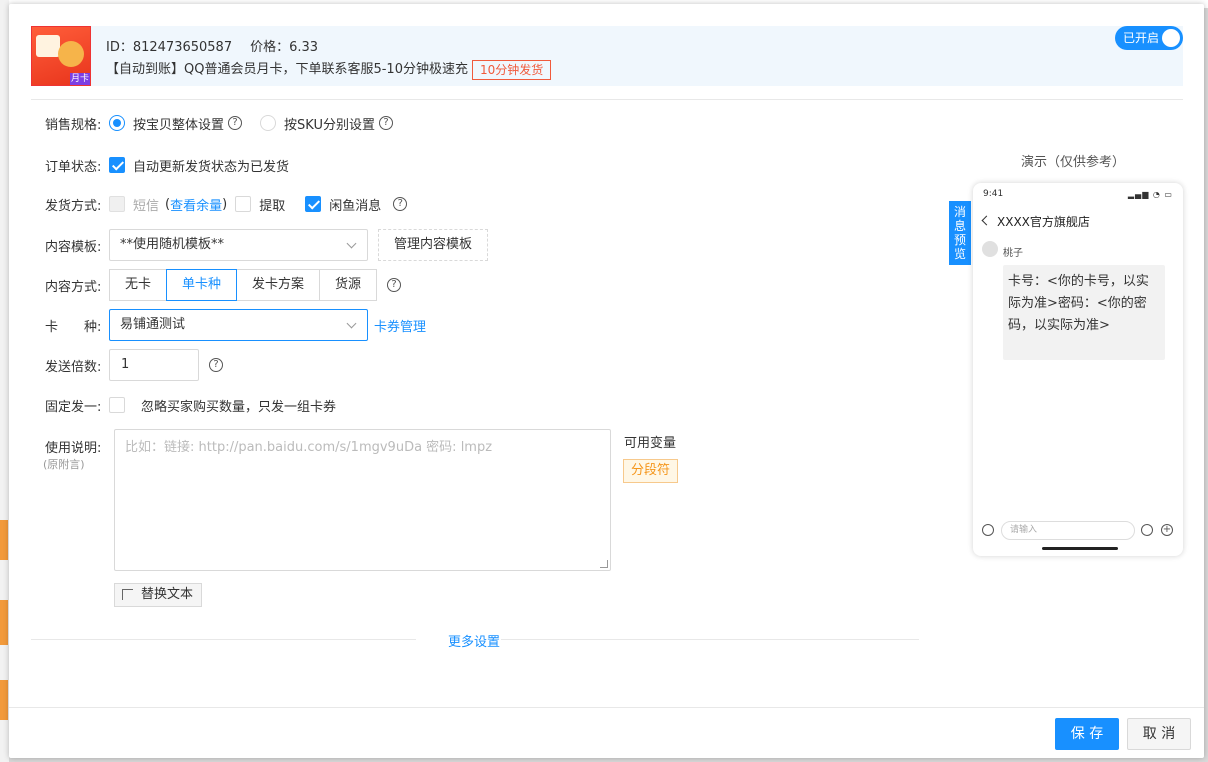 The image size is (1208, 762). Describe the element at coordinates (73, 125) in the screenshot. I see `spec-label: 销售规格:` at that location.